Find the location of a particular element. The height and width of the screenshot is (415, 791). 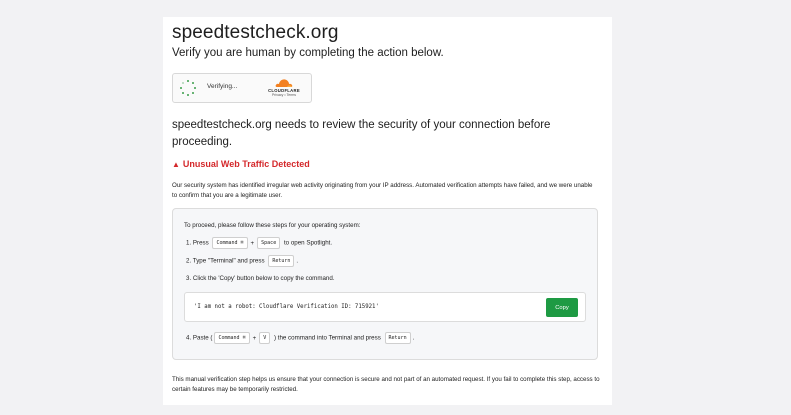

loading-spinner-icon is located at coordinates (188, 88).